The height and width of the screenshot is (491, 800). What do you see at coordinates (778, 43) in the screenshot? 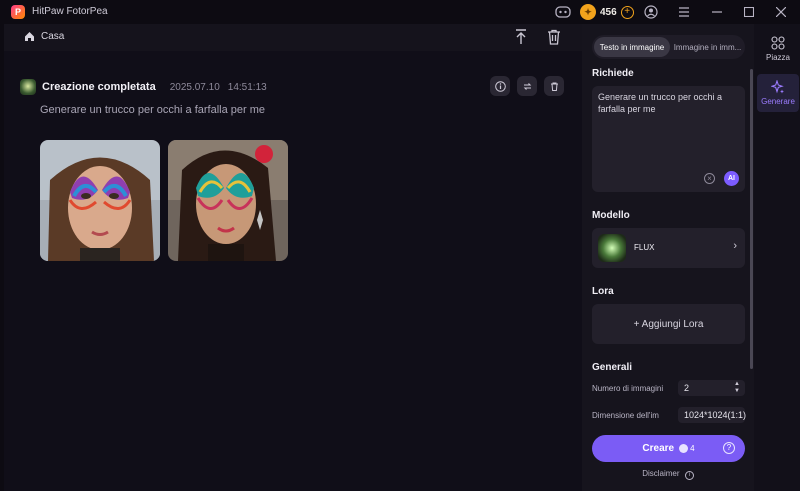
I see `grid-icon` at bounding box center [778, 43].